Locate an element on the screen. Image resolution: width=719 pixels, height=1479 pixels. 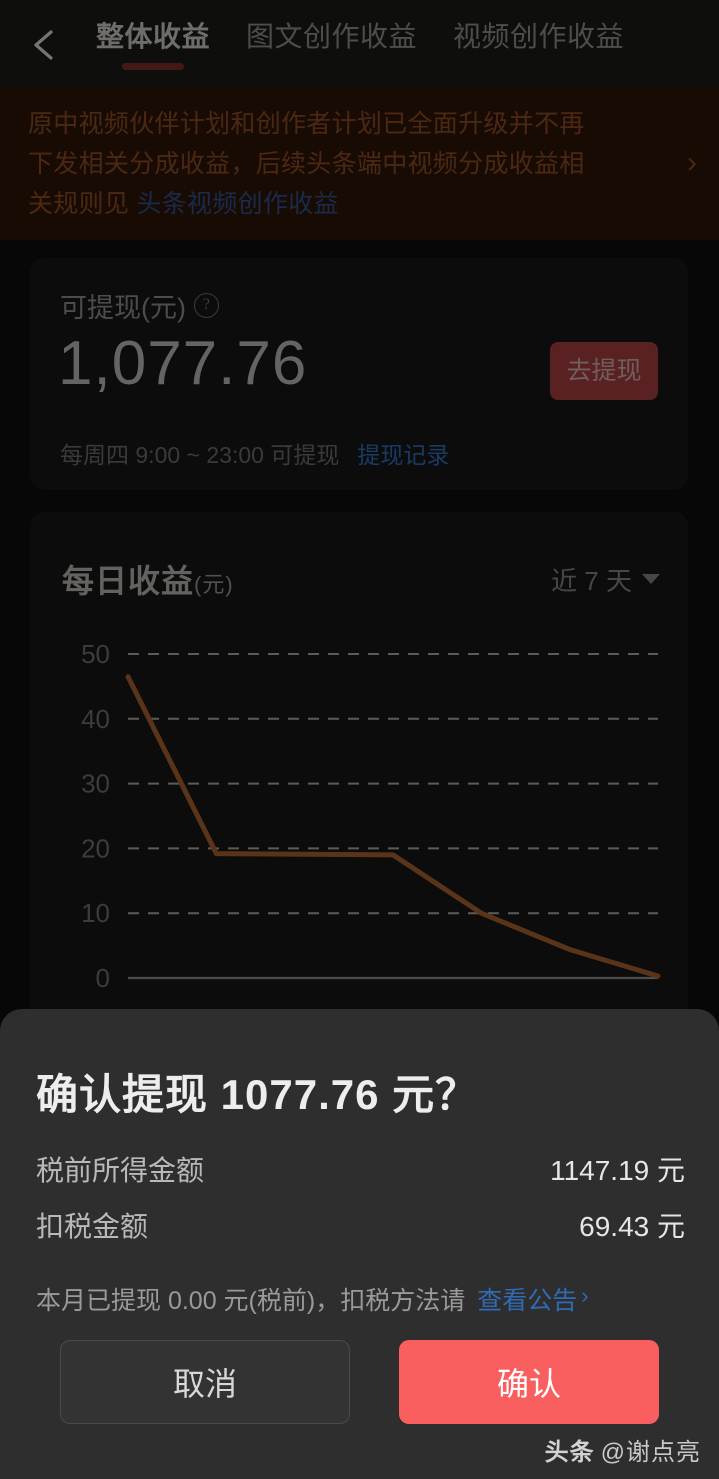
tax-note: 本月已提现 0.00 元(税前)，扣税方法请 查看公告 › is located at coordinates (312, 1299).